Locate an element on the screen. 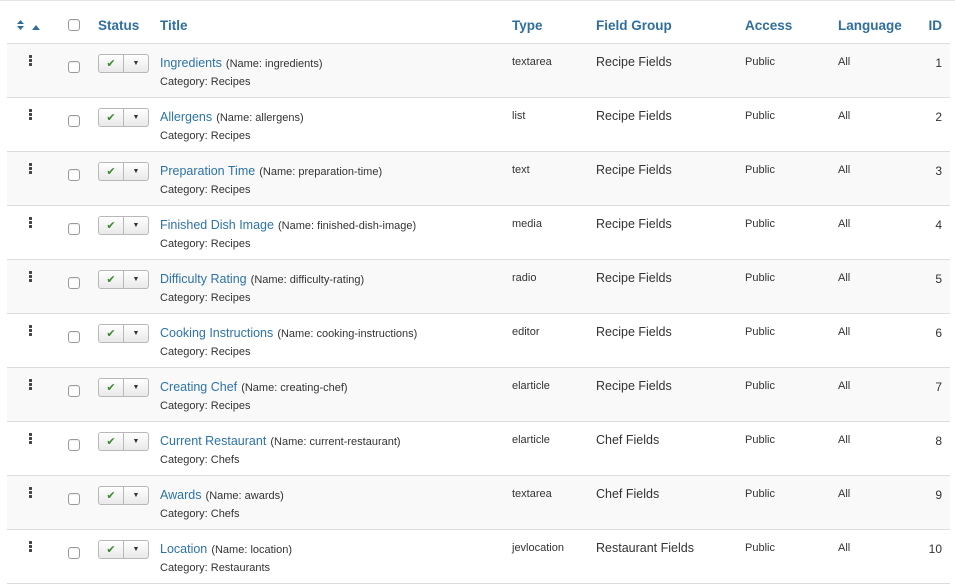  field-title-link: Allergens is located at coordinates (186, 117).